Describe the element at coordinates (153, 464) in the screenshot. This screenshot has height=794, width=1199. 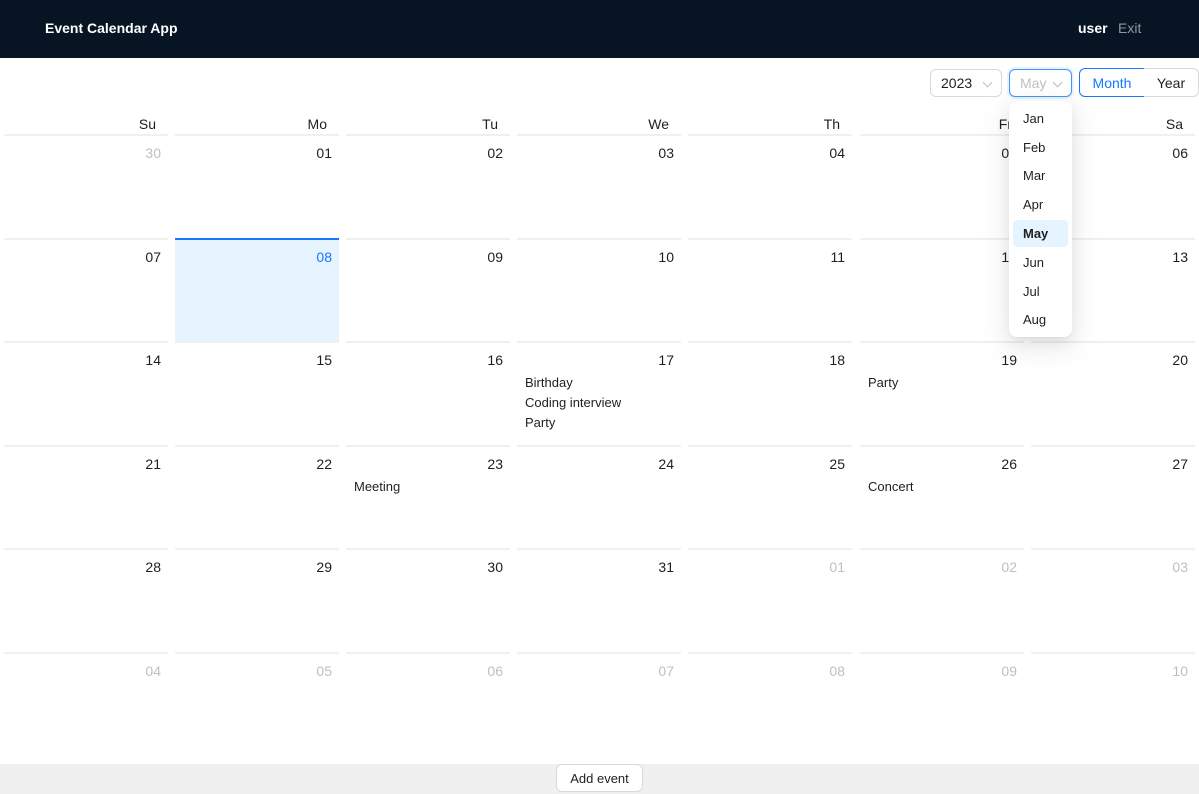
I see `day-number: 21` at that location.